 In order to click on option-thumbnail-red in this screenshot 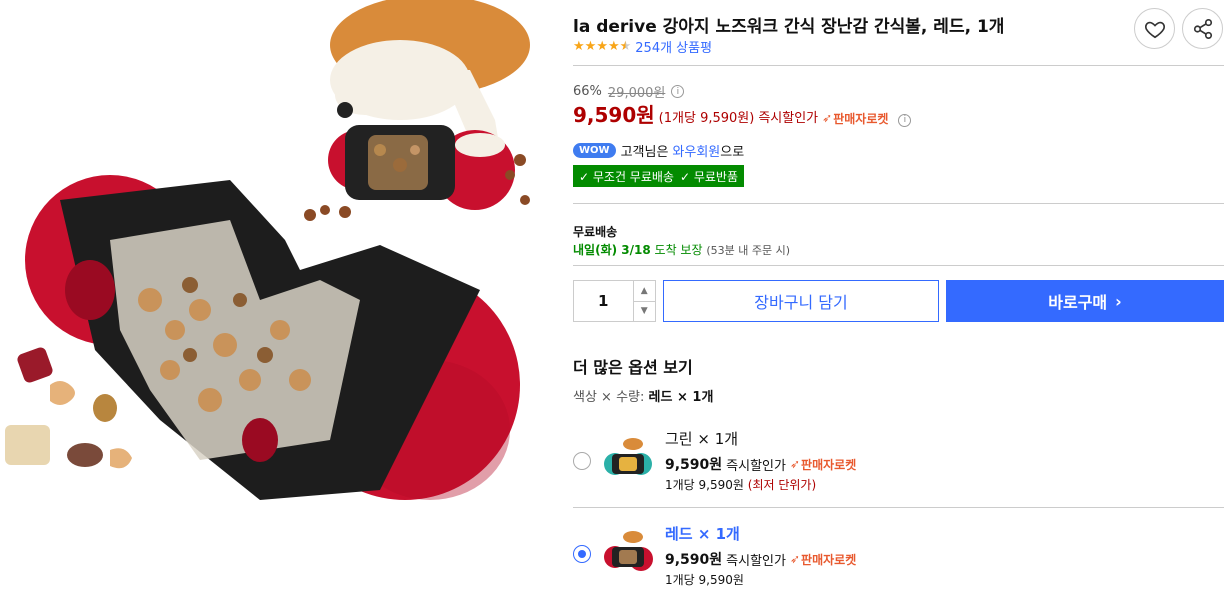, I will do `click(628, 551)`.